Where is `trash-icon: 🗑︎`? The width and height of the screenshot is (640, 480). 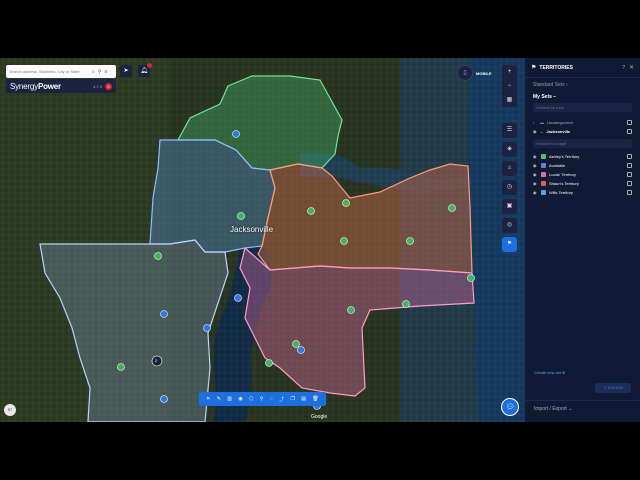 trash-icon: 🗑︎ is located at coordinates (315, 399).